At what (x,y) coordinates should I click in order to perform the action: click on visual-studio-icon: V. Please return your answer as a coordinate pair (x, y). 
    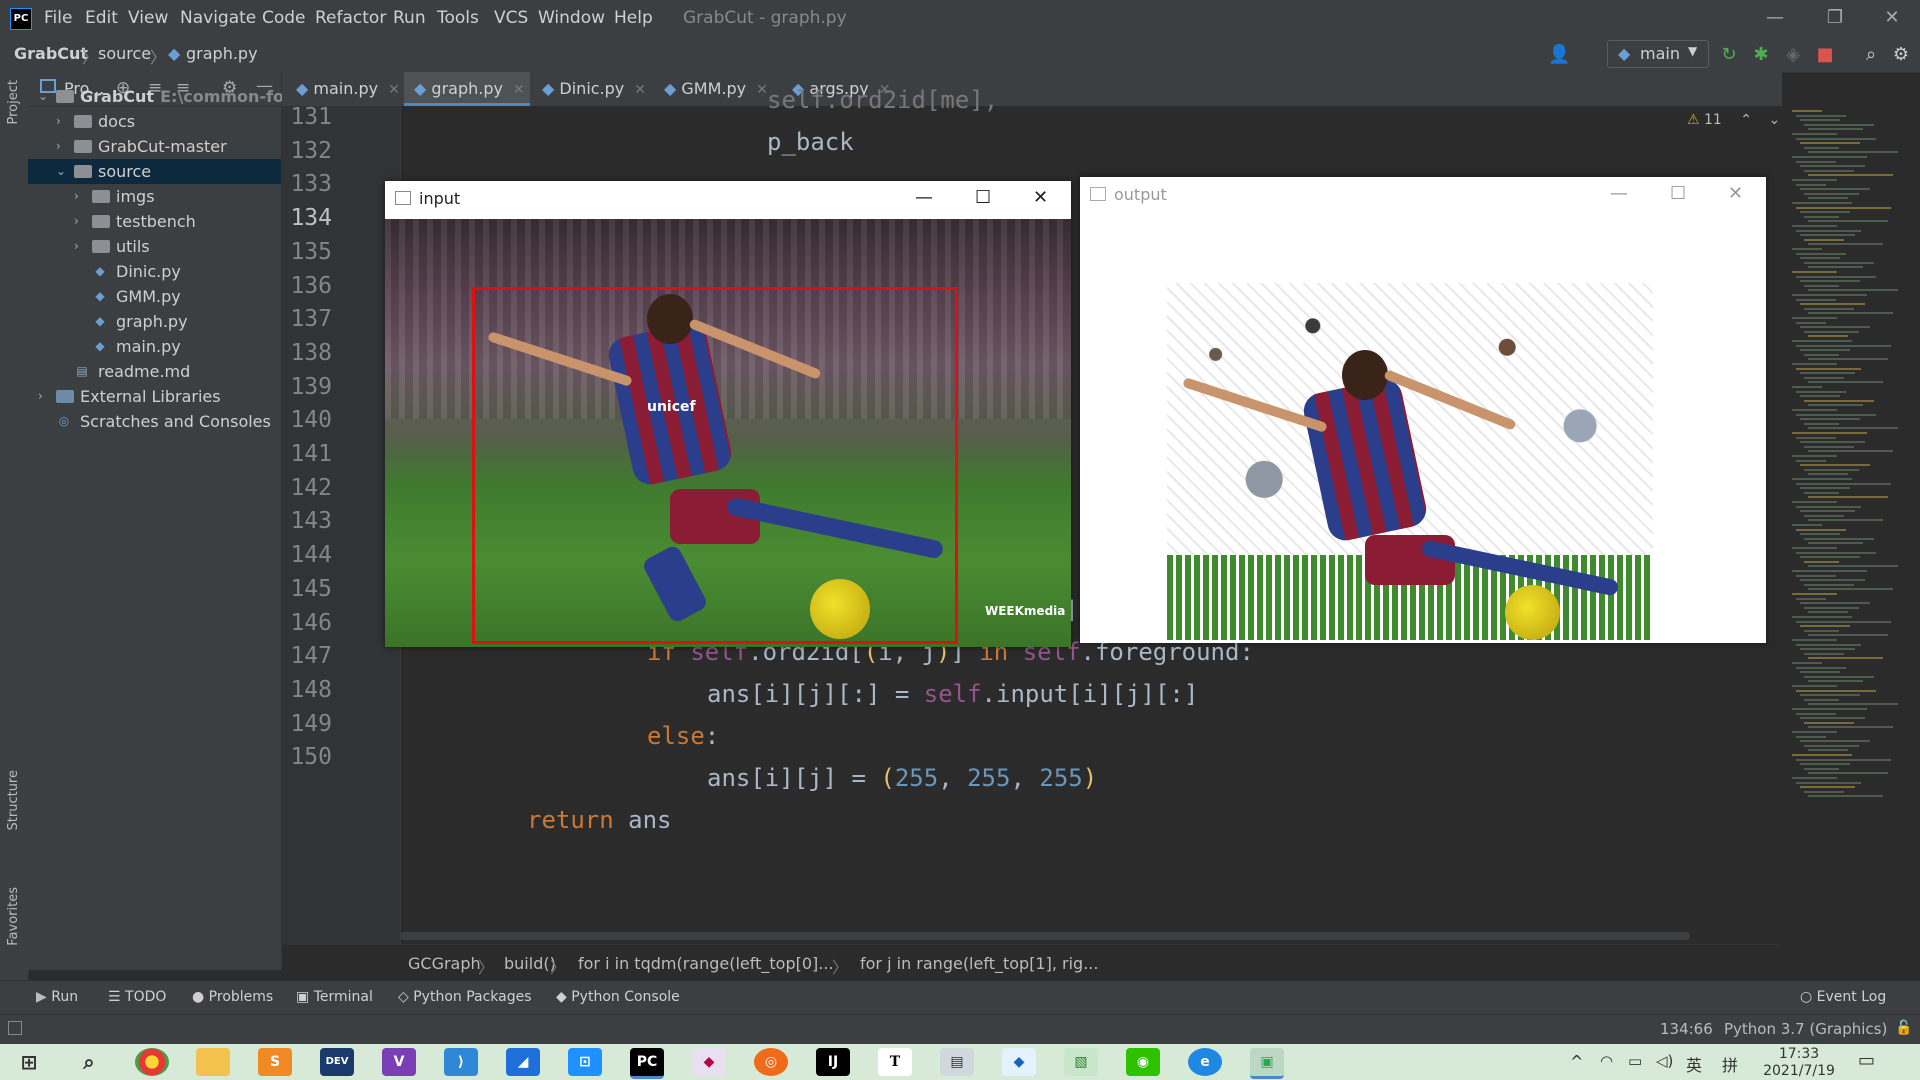
    Looking at the image, I should click on (399, 1062).